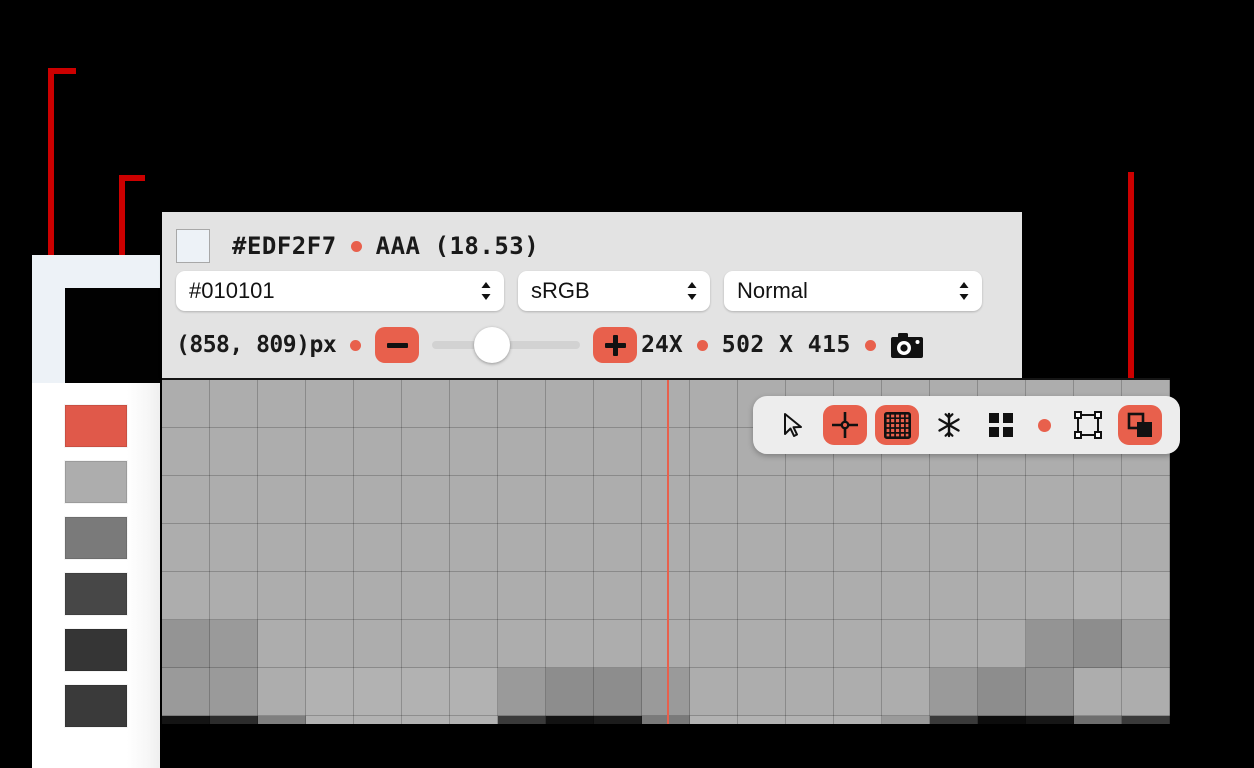 This screenshot has height=768, width=1254. I want to click on swatch-dark-gray, so click(96, 594).